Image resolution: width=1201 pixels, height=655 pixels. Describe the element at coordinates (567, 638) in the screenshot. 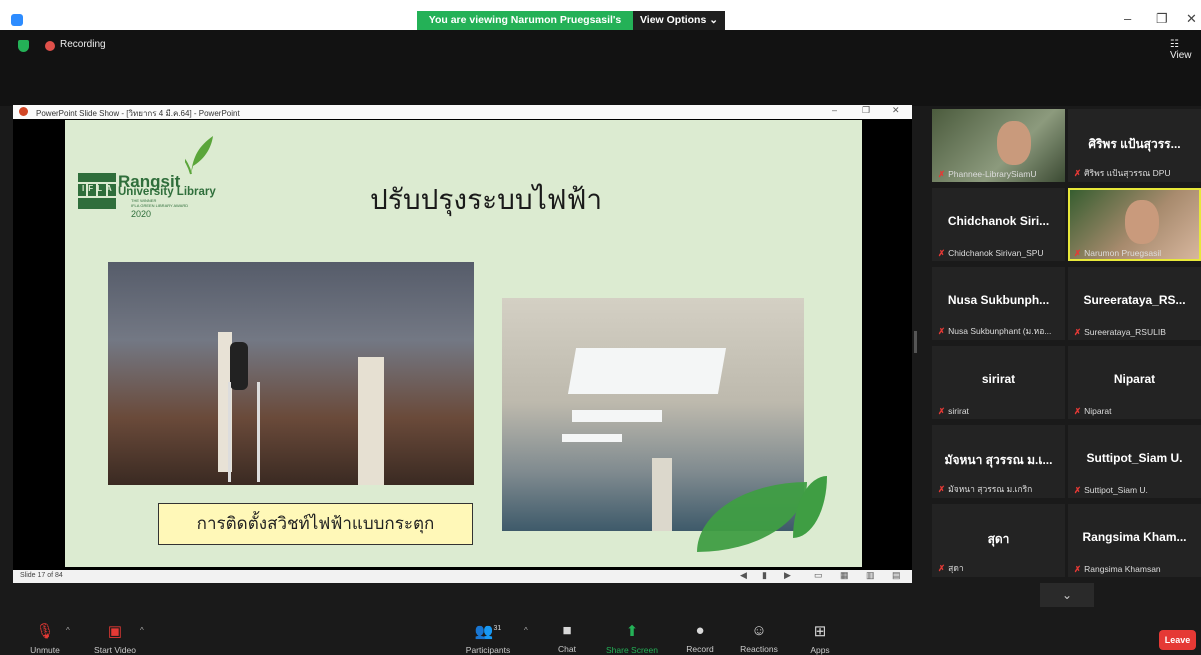

I see `chat-button: ■ Chat` at that location.